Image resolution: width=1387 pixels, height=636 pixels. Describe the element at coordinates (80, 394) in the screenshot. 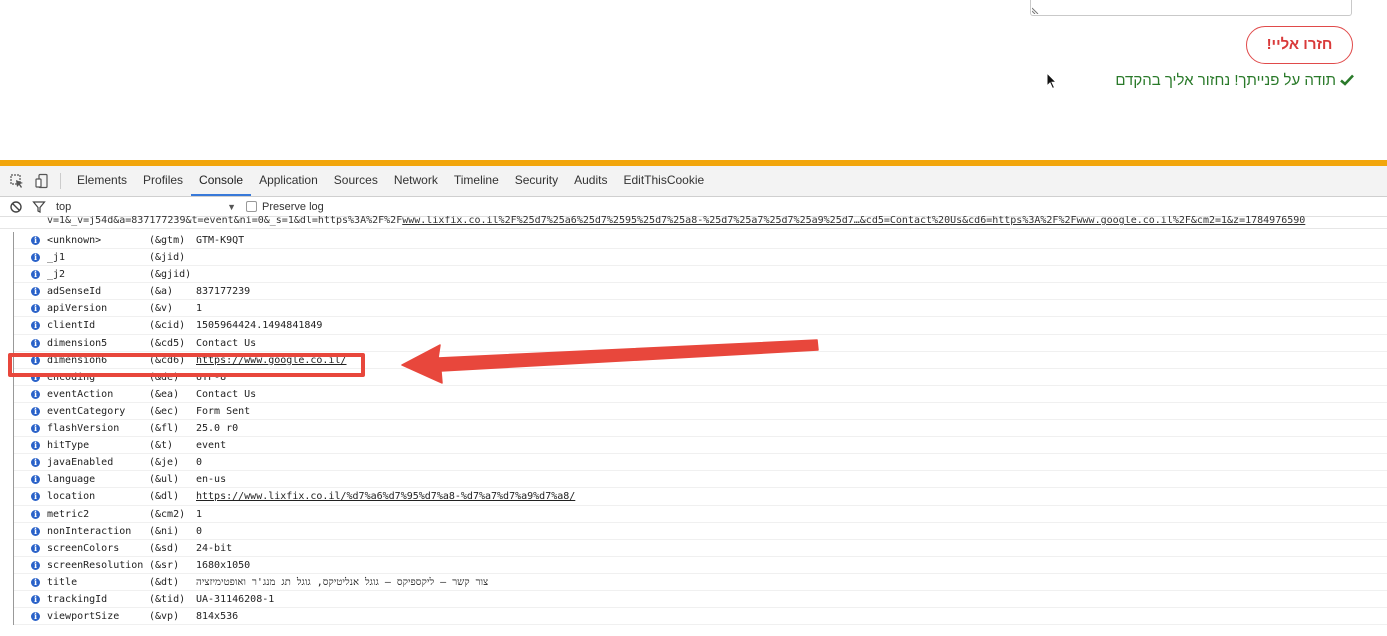

I see `param-name: eventAction` at that location.